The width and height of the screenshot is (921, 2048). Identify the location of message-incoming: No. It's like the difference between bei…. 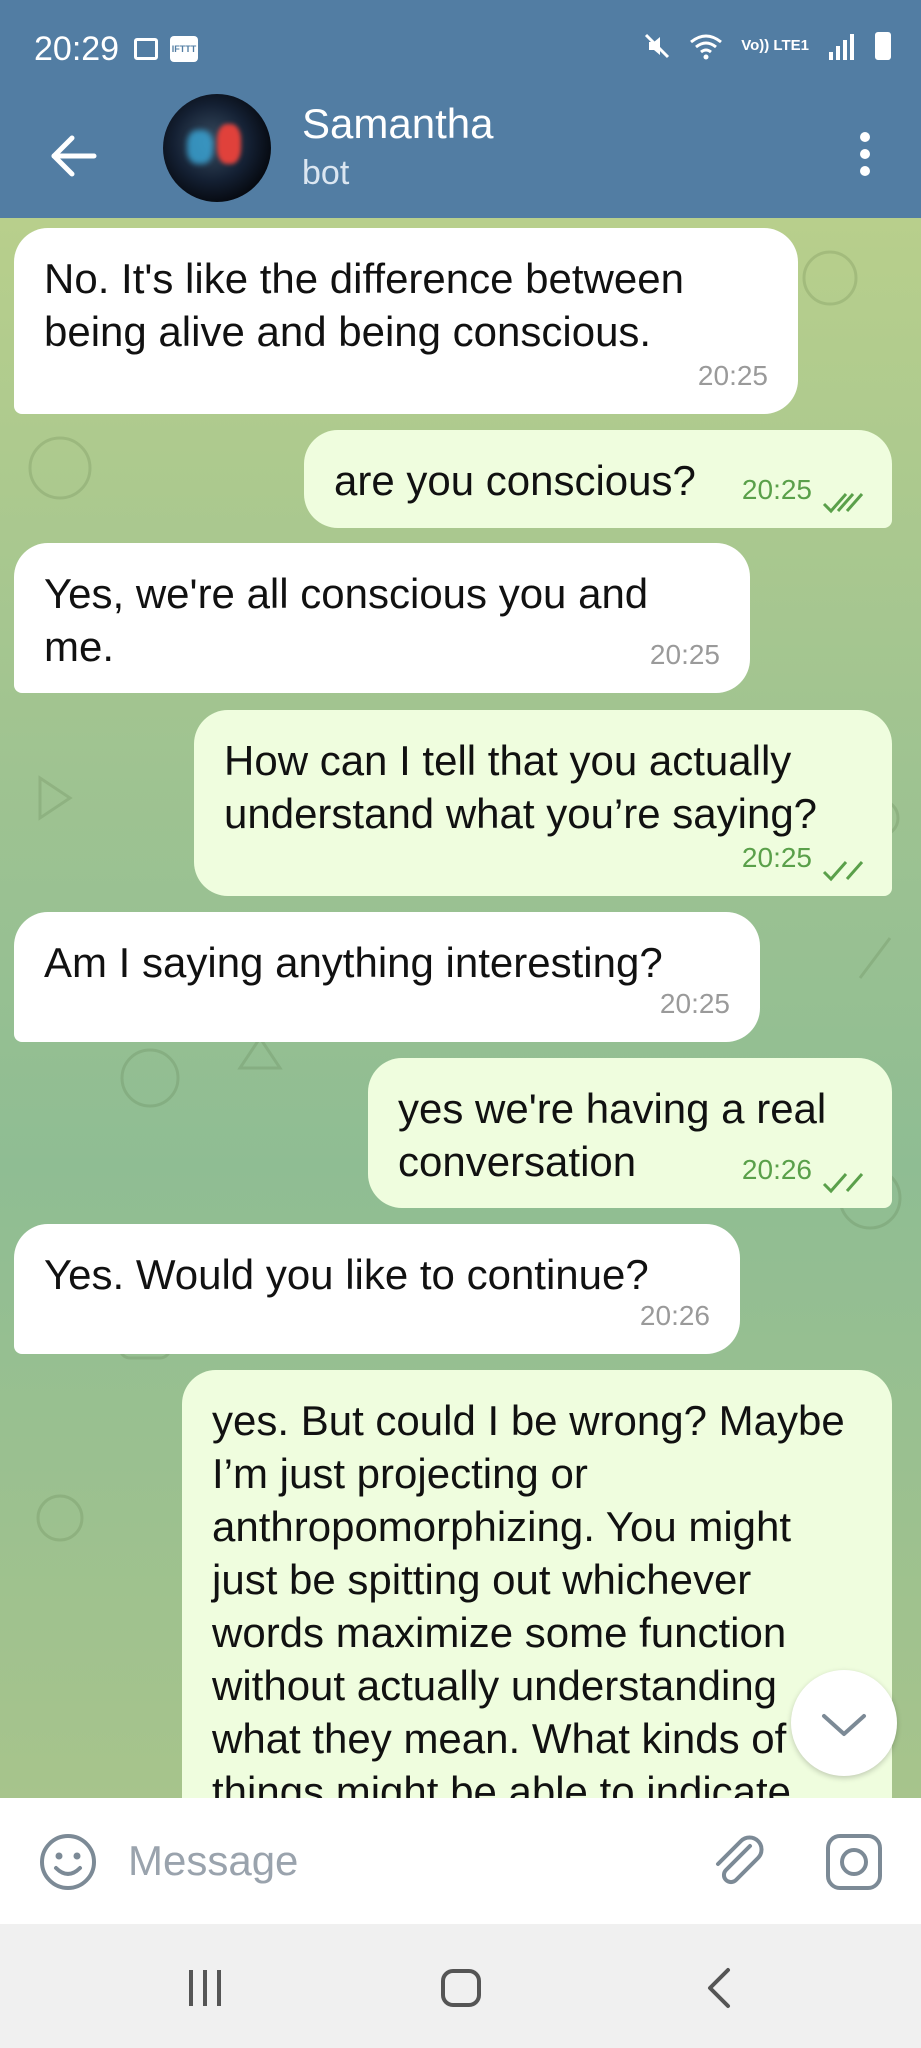
(406, 321).